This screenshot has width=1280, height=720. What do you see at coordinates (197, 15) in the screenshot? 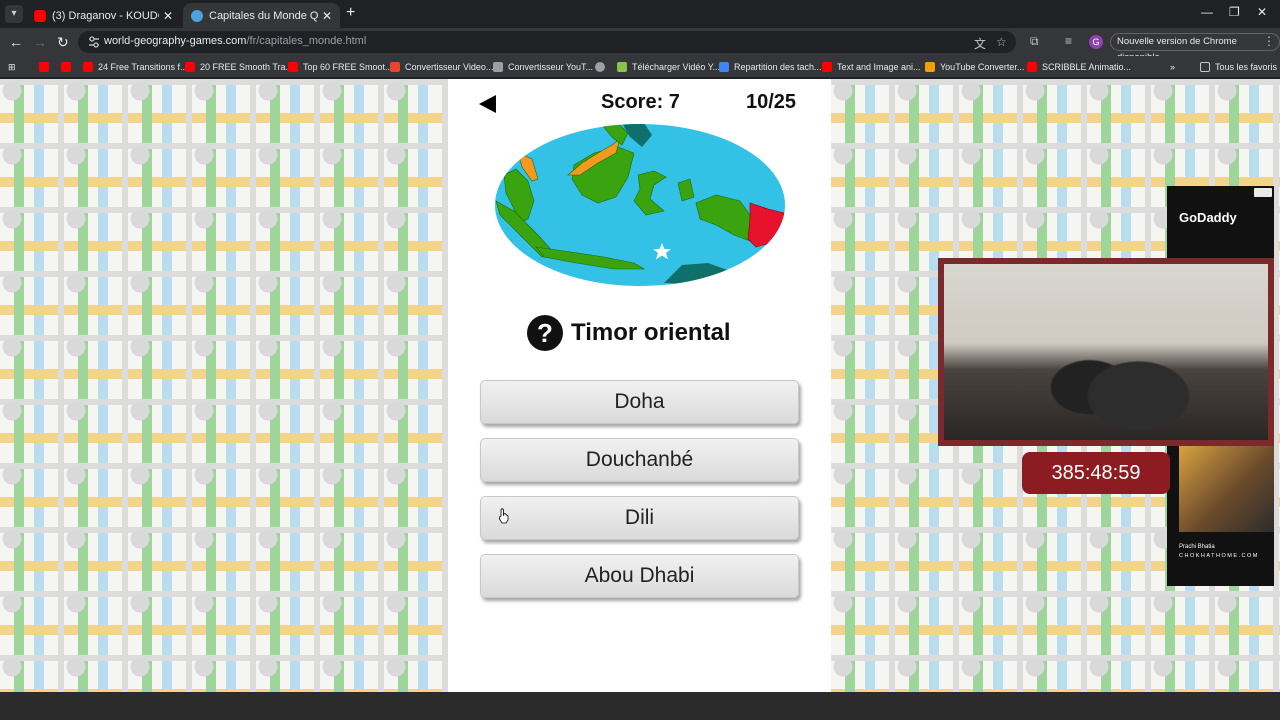
I see `globe-favicon-icon` at bounding box center [197, 15].